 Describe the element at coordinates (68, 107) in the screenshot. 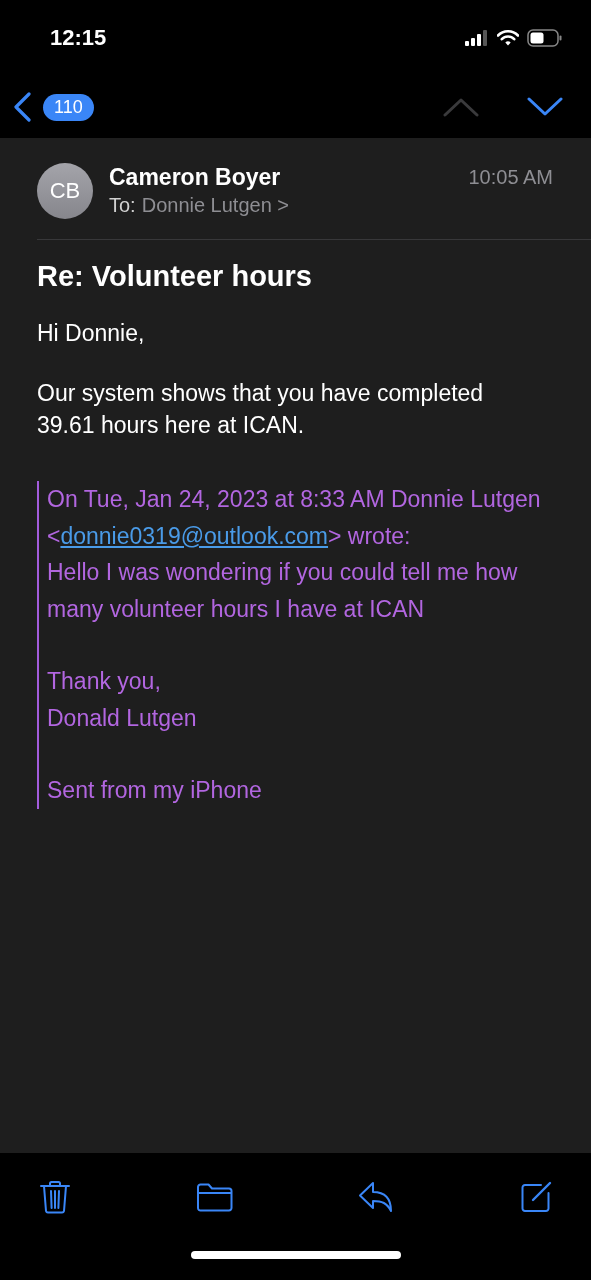

I see `unread-count-badge: 110` at that location.